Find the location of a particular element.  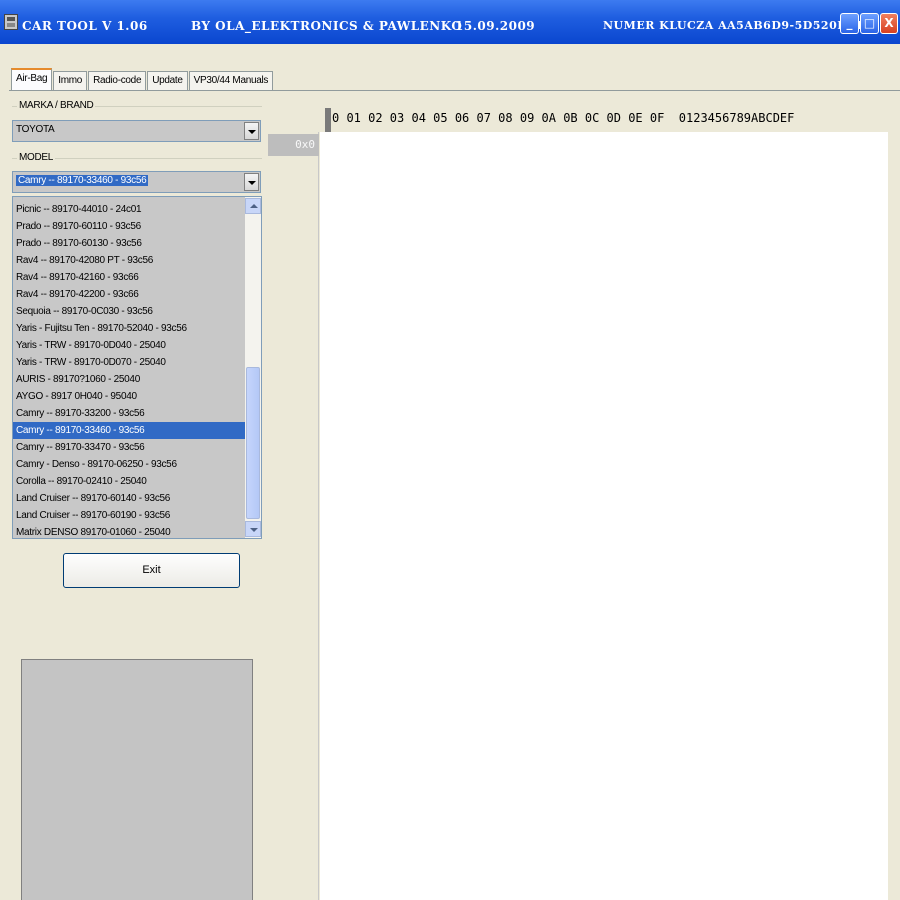

scroll-down-icon is located at coordinates (253, 529).